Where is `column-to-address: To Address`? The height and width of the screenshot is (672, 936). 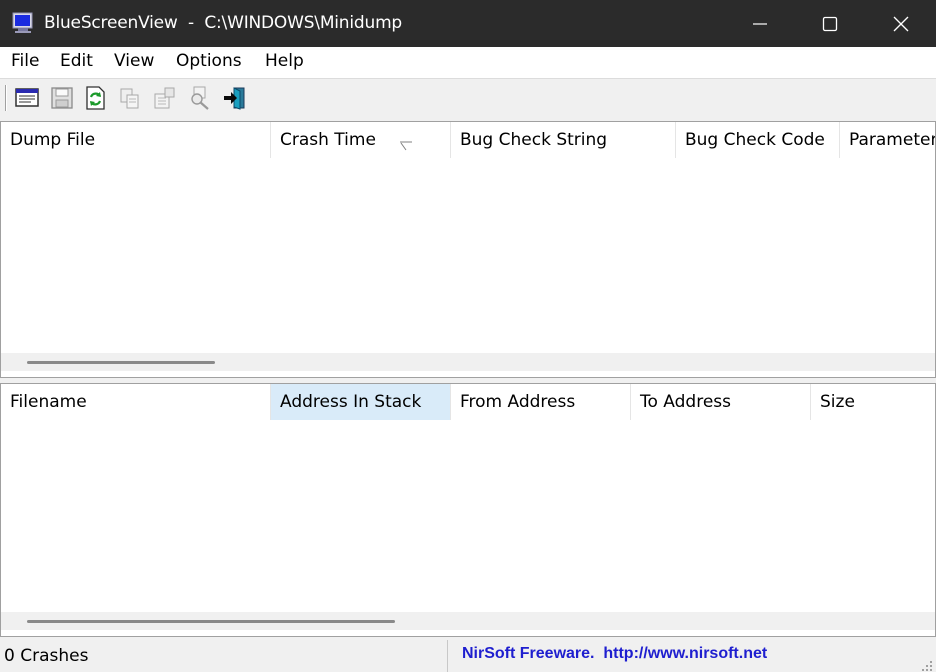
column-to-address: To Address is located at coordinates (721, 402).